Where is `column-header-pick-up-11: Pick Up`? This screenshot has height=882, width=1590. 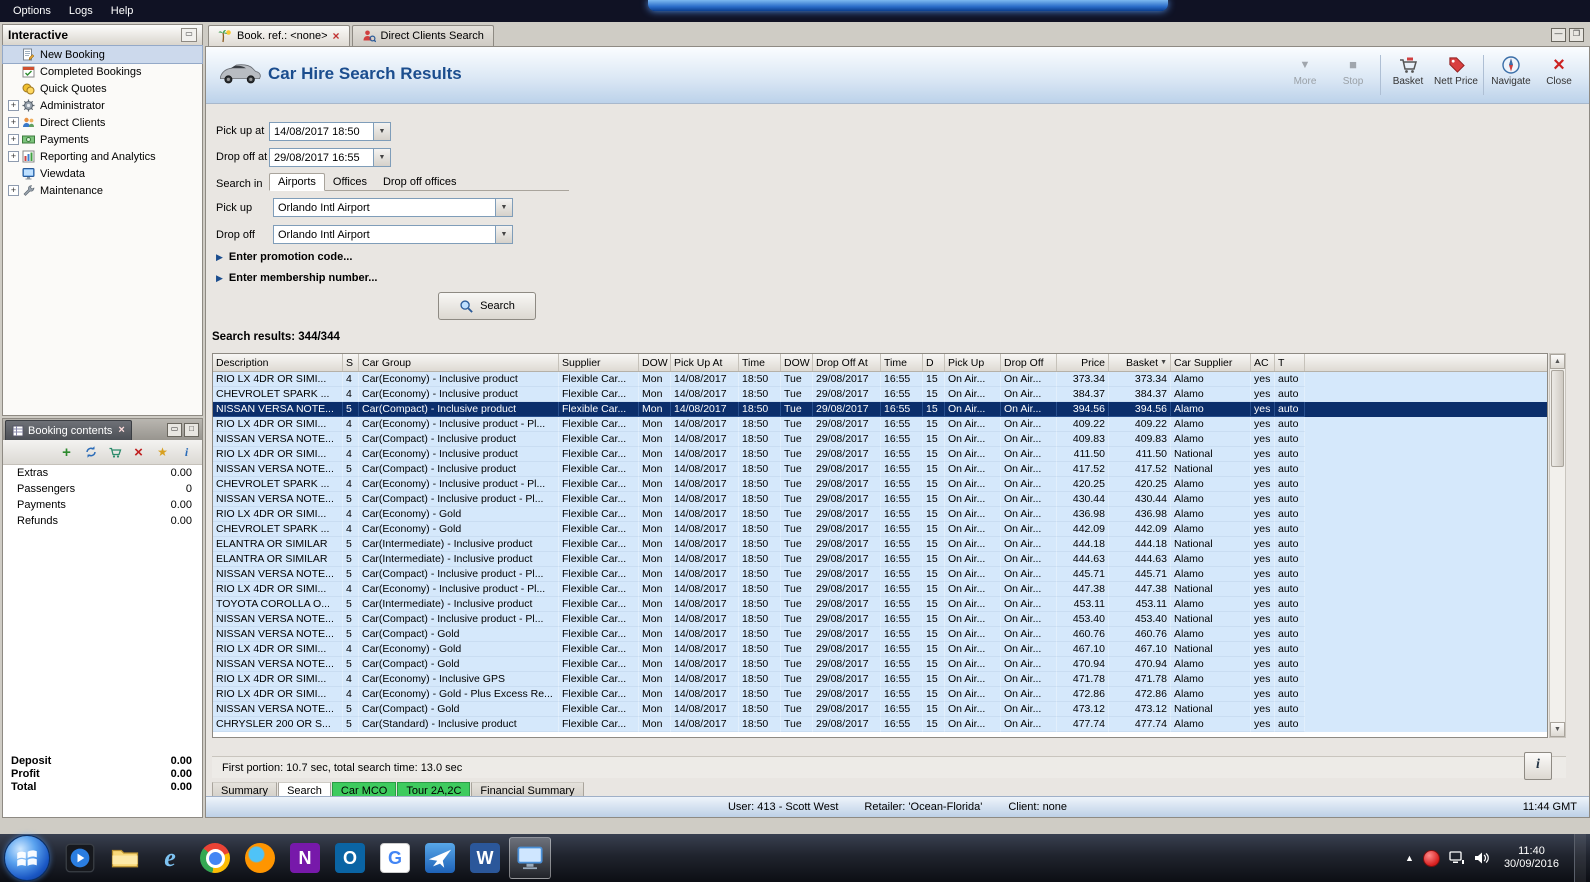
column-header-pick-up-11: Pick Up is located at coordinates (973, 362).